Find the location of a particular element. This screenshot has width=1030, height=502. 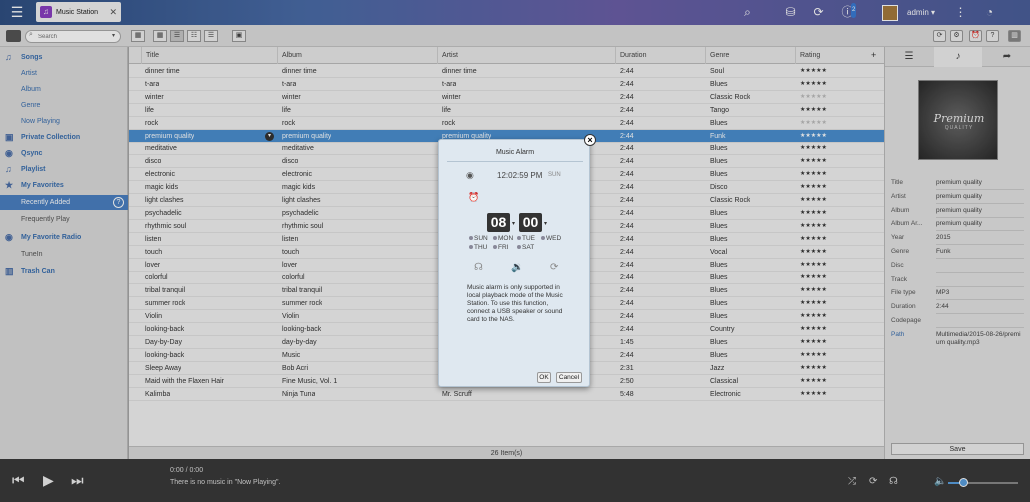

divider is located at coordinates (515, 161).